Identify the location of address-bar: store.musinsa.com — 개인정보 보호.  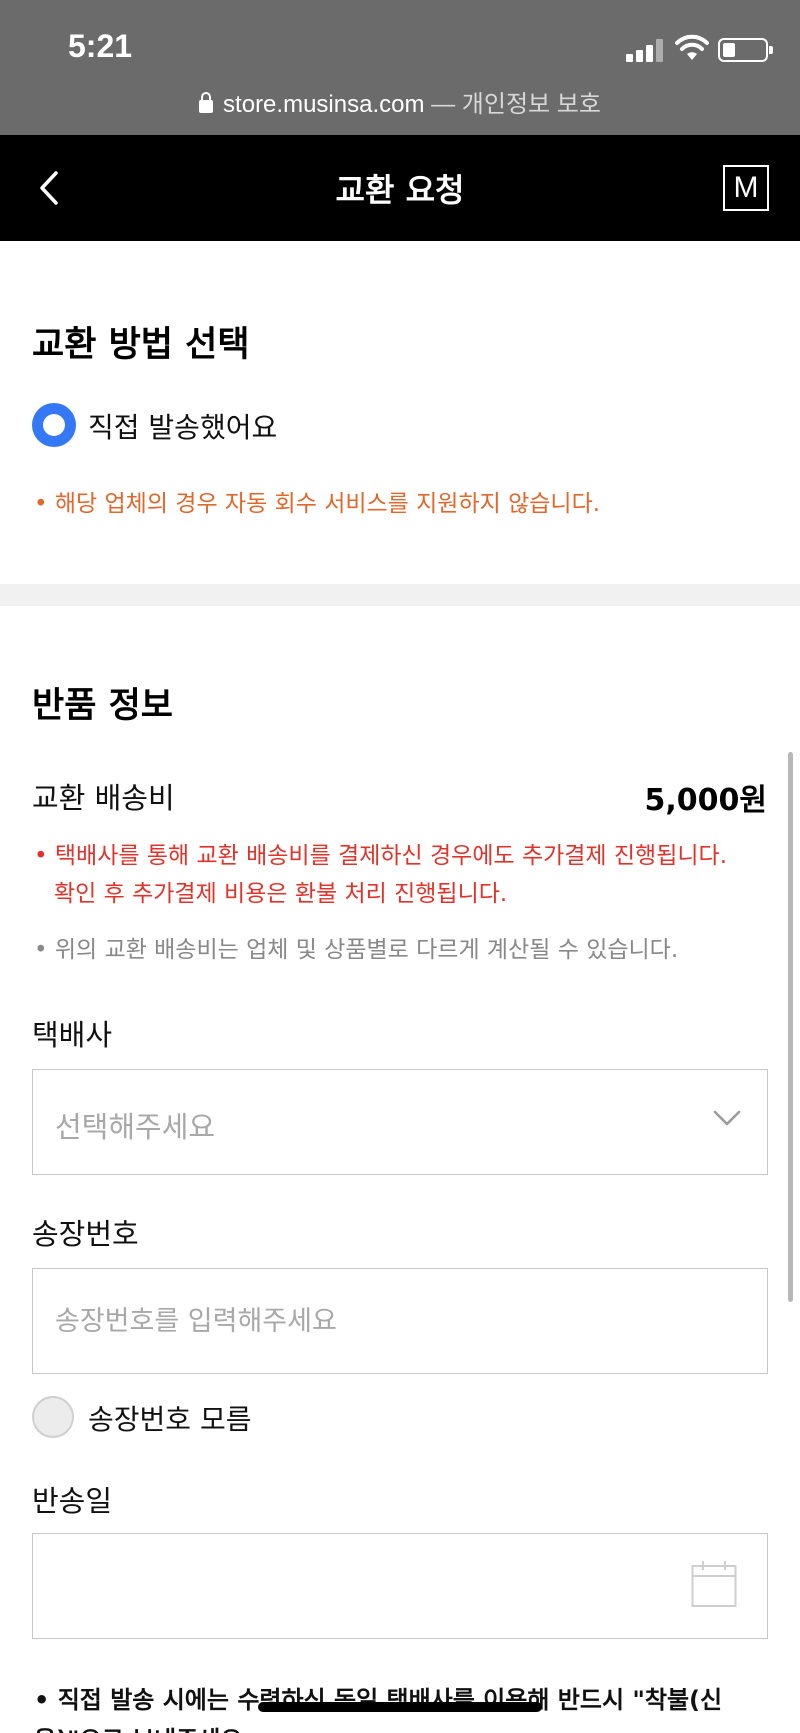
(400, 101).